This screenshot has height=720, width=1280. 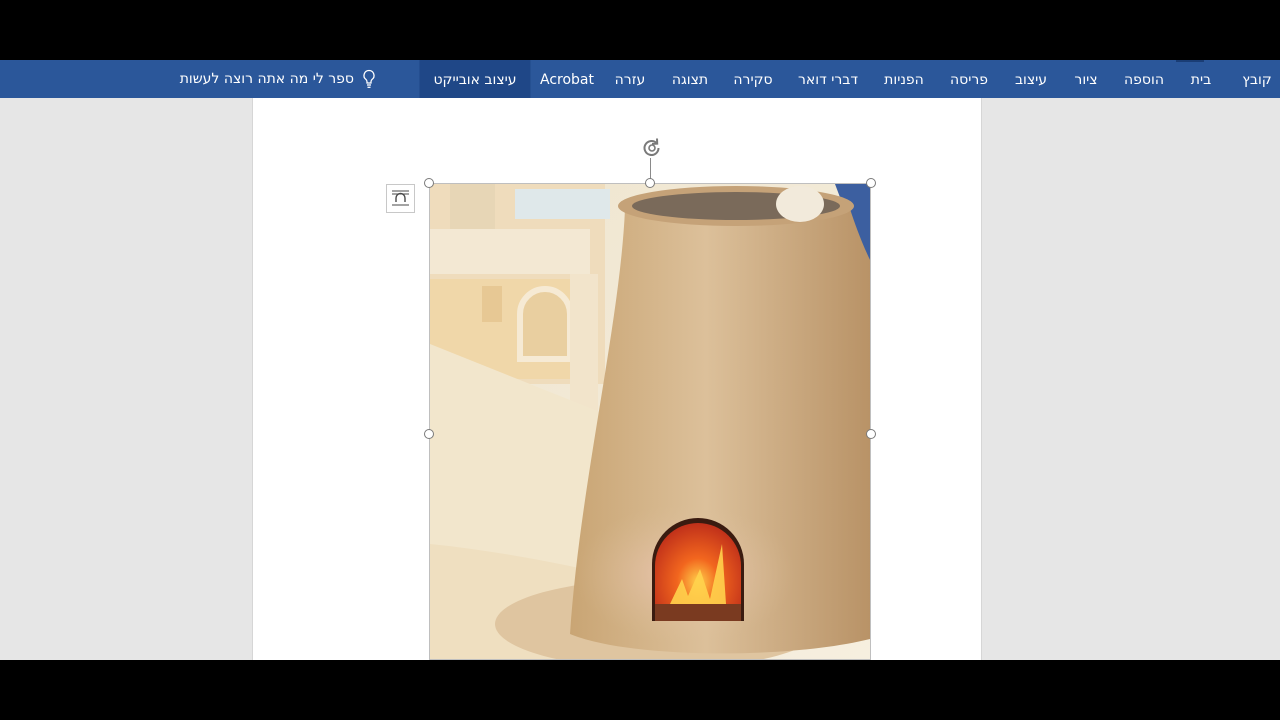 I want to click on tab-acrobat: Acrobat, so click(x=567, y=79).